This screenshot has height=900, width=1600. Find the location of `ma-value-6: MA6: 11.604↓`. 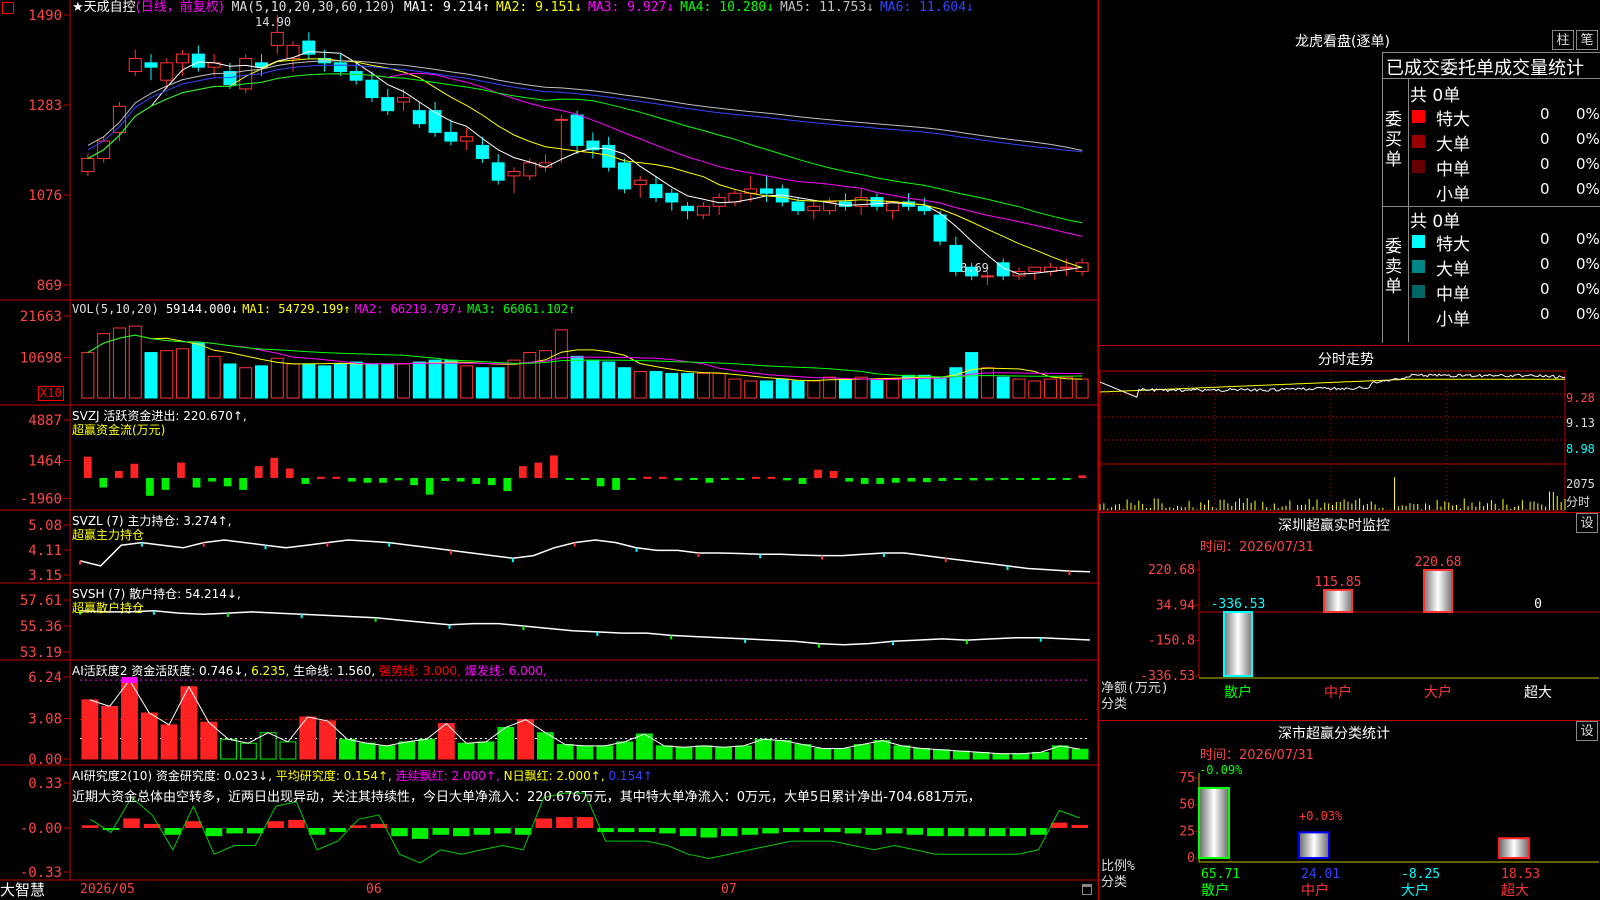

ma-value-6: MA6: 11.604↓ is located at coordinates (926, 7).